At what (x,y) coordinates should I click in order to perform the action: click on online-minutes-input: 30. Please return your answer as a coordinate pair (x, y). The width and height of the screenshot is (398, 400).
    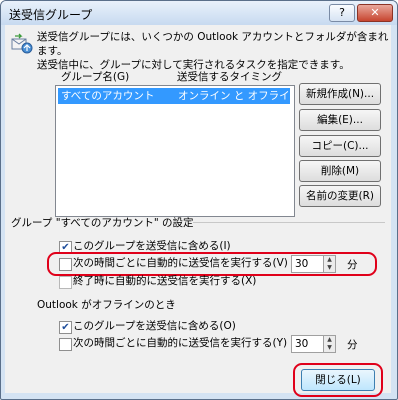
    Looking at the image, I should click on (307, 264).